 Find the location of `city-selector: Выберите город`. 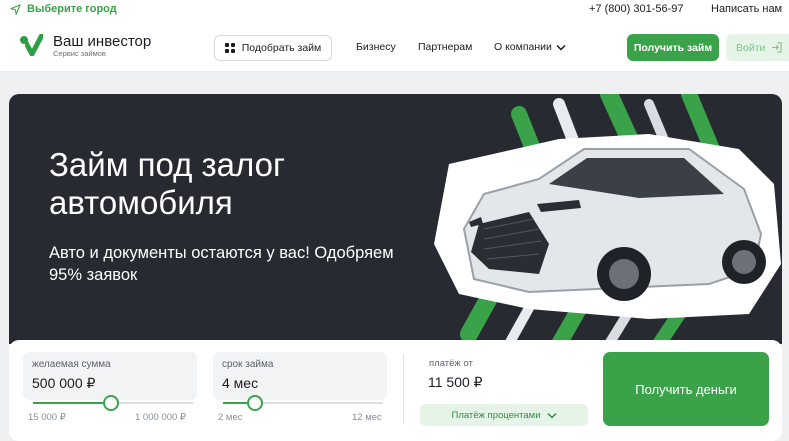

city-selector: Выберите город is located at coordinates (63, 9).